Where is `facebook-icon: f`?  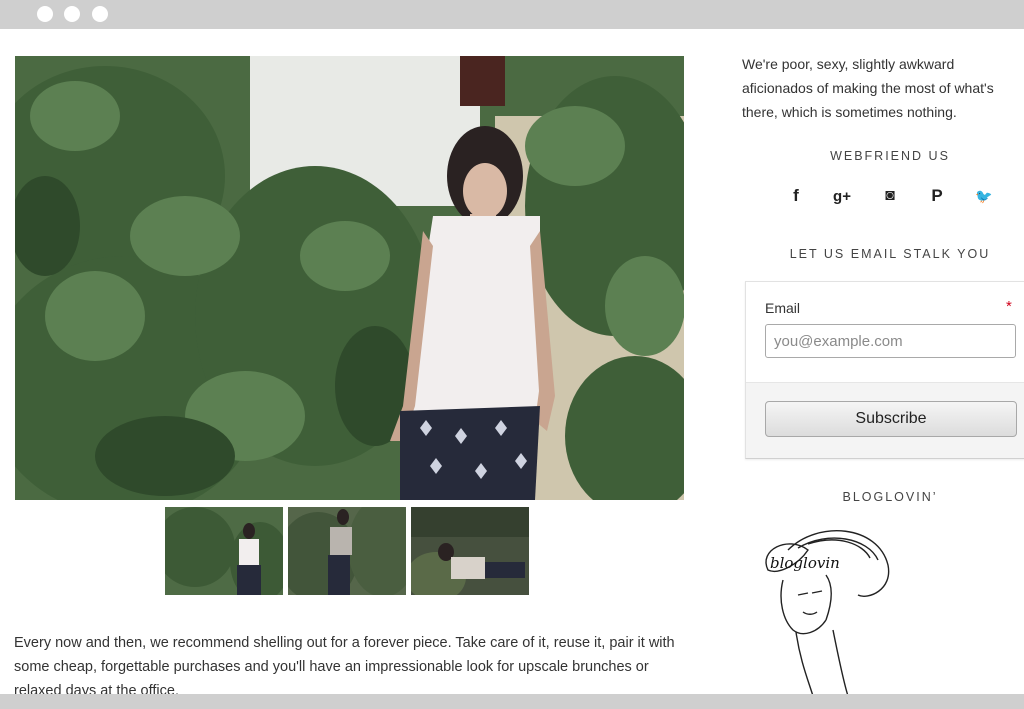 facebook-icon: f is located at coordinates (796, 196).